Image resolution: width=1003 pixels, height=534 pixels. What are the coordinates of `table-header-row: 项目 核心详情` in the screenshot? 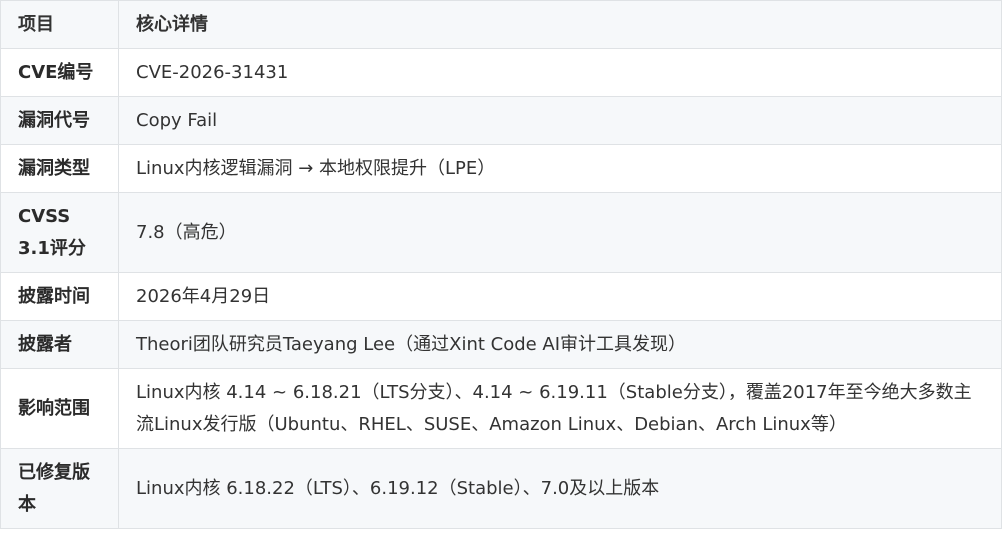 It's located at (501, 24).